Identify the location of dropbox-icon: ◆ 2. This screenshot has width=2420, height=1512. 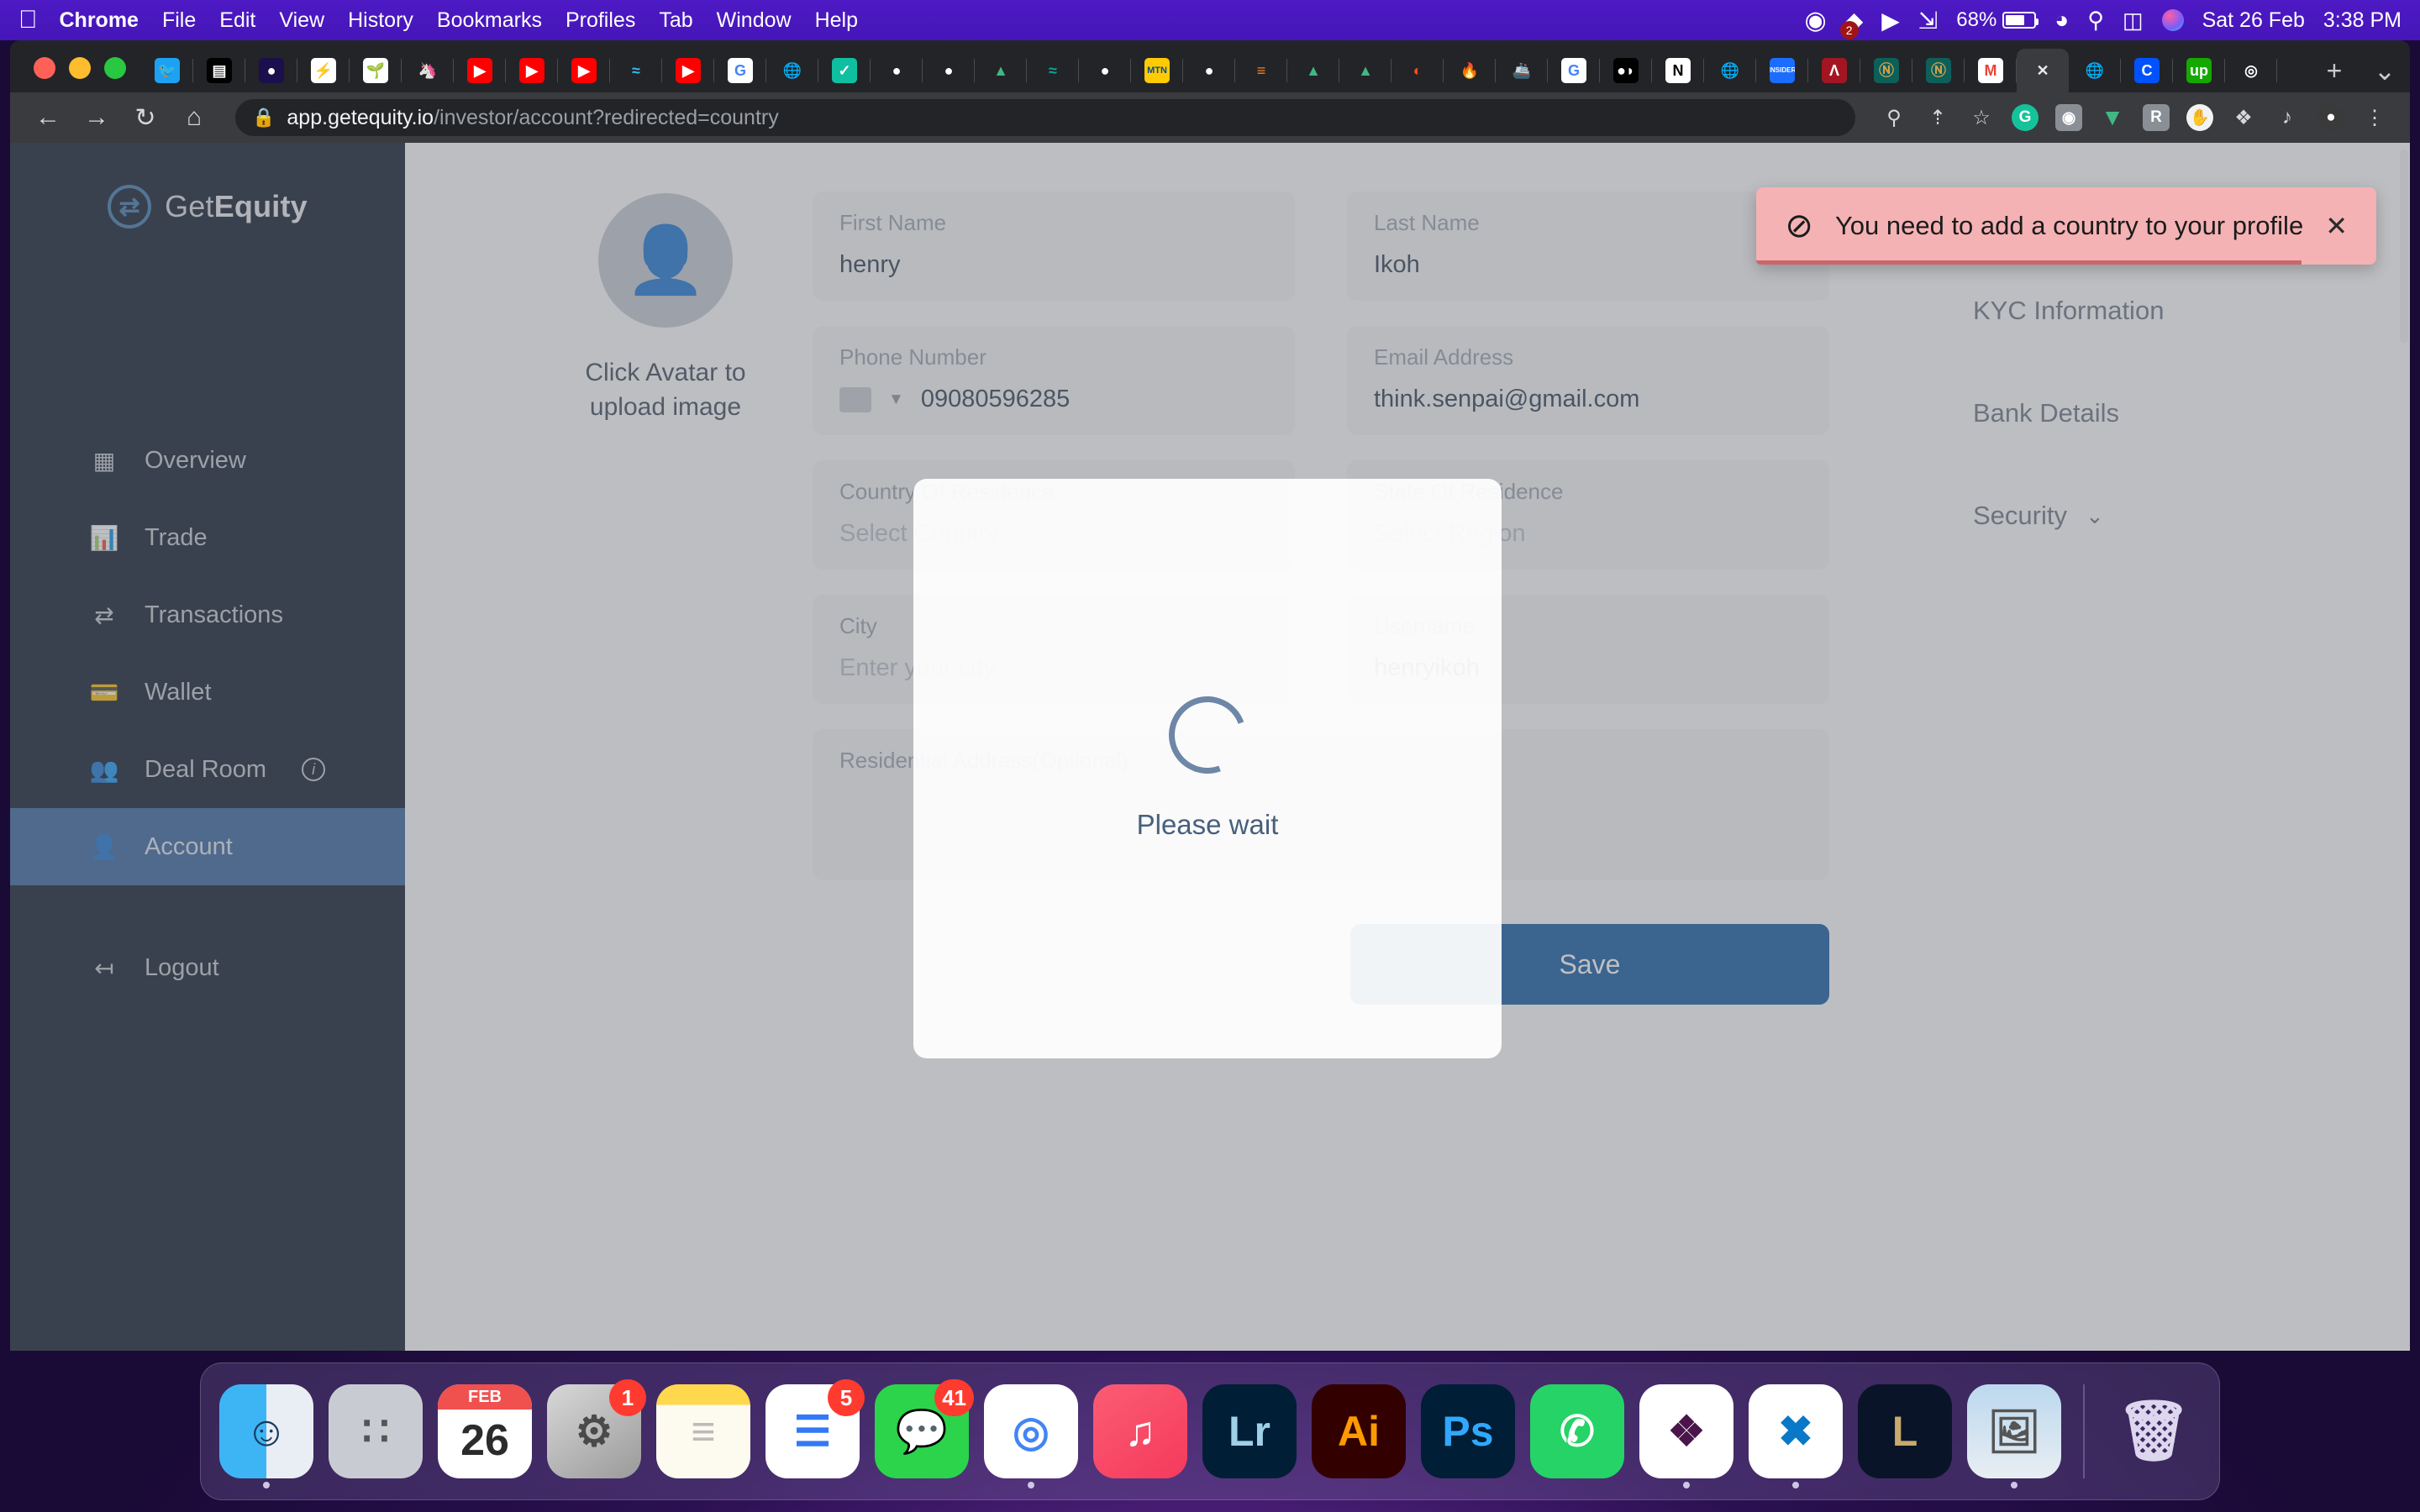
(1851, 23).